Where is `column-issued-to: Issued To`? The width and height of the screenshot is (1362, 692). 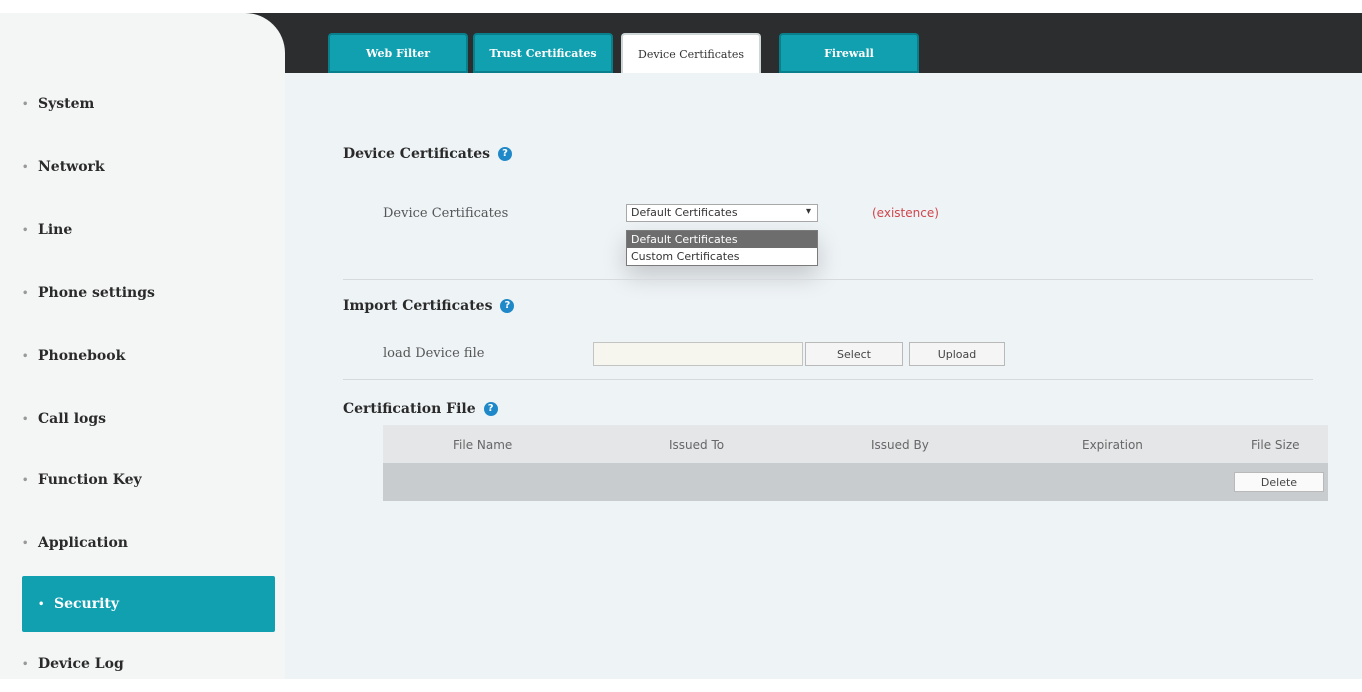 column-issued-to: Issued To is located at coordinates (697, 445).